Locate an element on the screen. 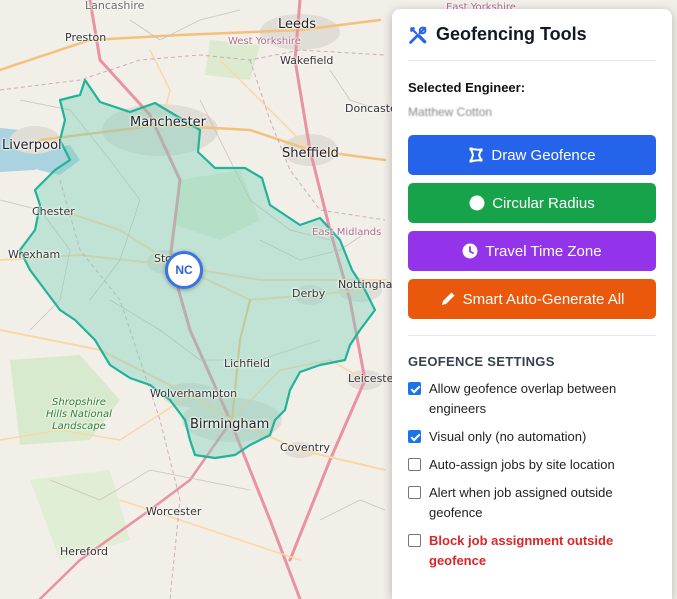 The height and width of the screenshot is (599, 677). panel-divider is located at coordinates (532, 335).